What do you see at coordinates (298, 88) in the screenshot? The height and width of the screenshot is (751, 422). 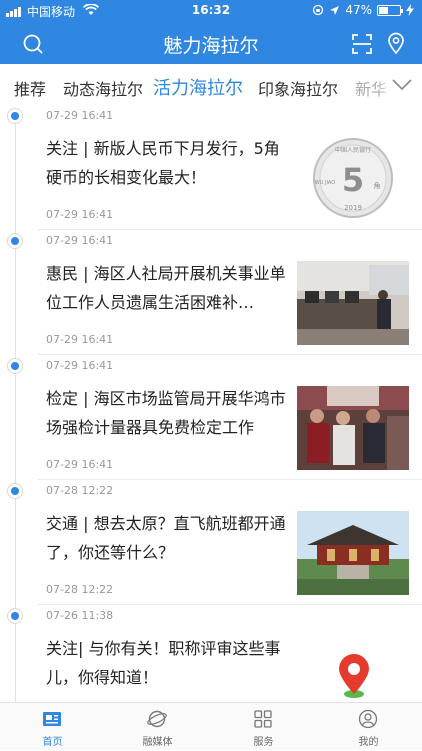 I see `tab-impression-hailar: 印象海拉尔` at bounding box center [298, 88].